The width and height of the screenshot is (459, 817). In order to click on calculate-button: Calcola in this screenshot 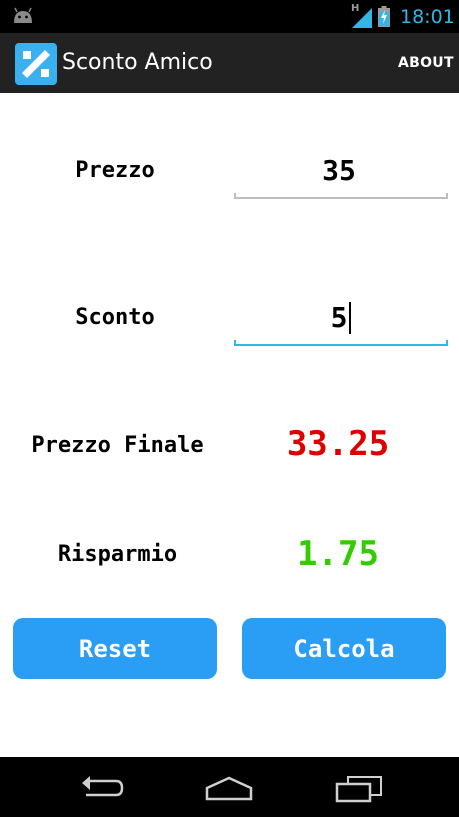, I will do `click(344, 648)`.